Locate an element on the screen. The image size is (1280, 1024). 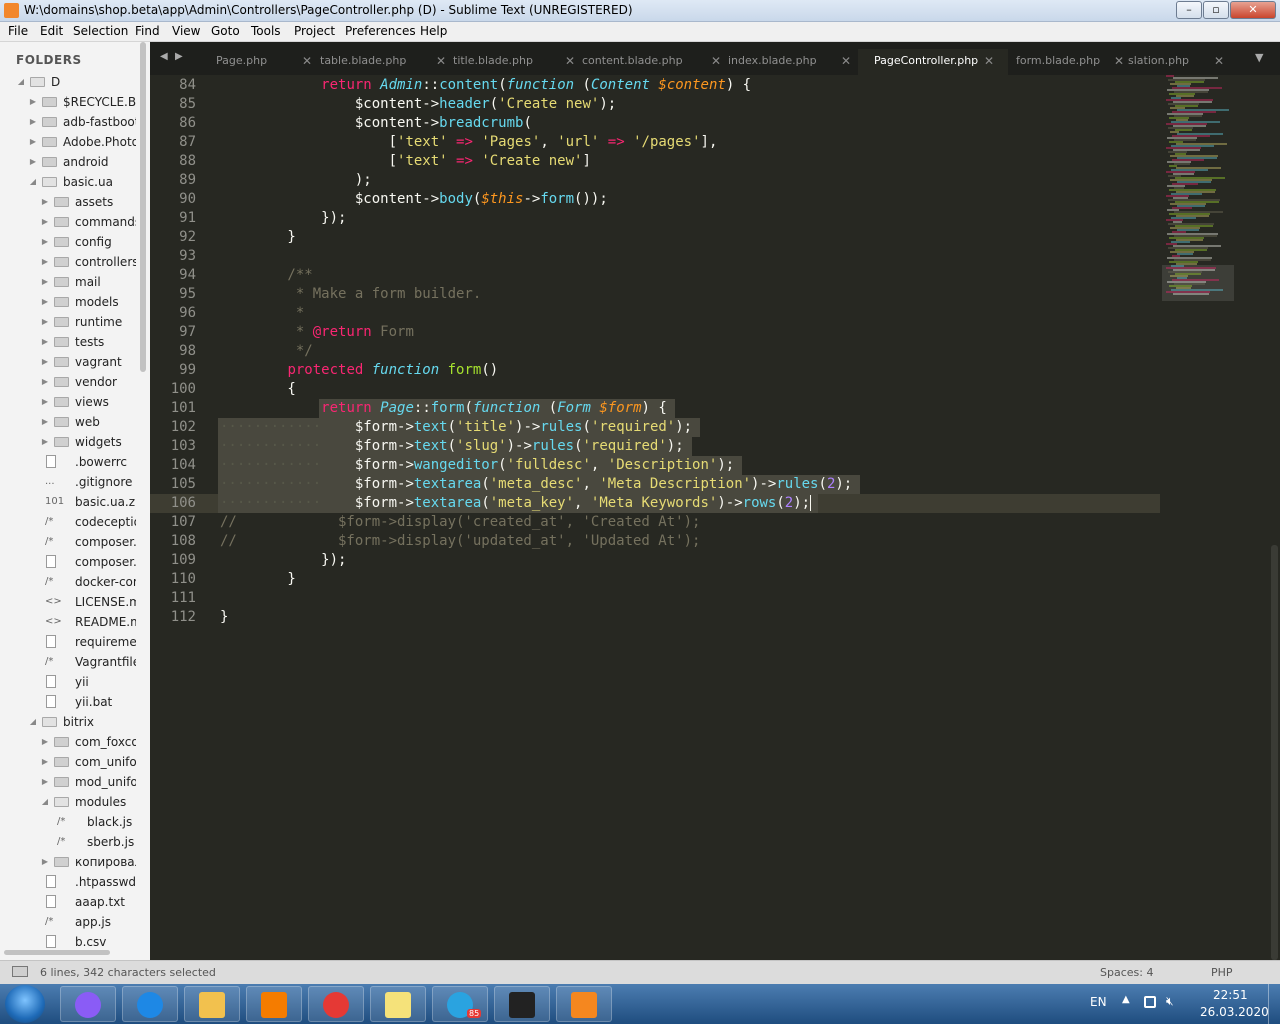
sidebar-item: ◢ D is located at coordinates (68, 82).